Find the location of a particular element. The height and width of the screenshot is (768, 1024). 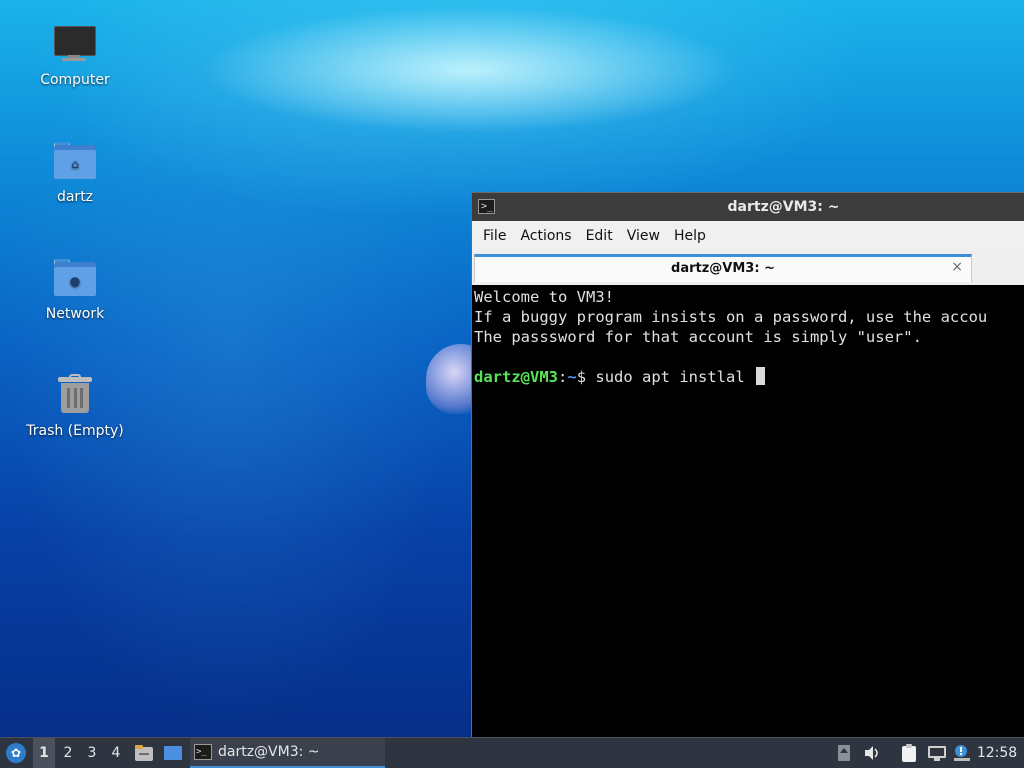

tab-label: dartz@VM3: ~ is located at coordinates (723, 268).